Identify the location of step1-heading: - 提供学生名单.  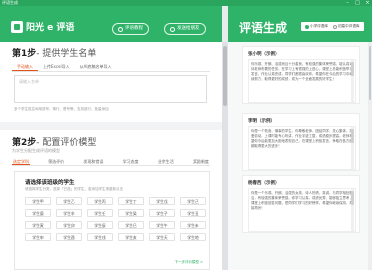
(66, 54).